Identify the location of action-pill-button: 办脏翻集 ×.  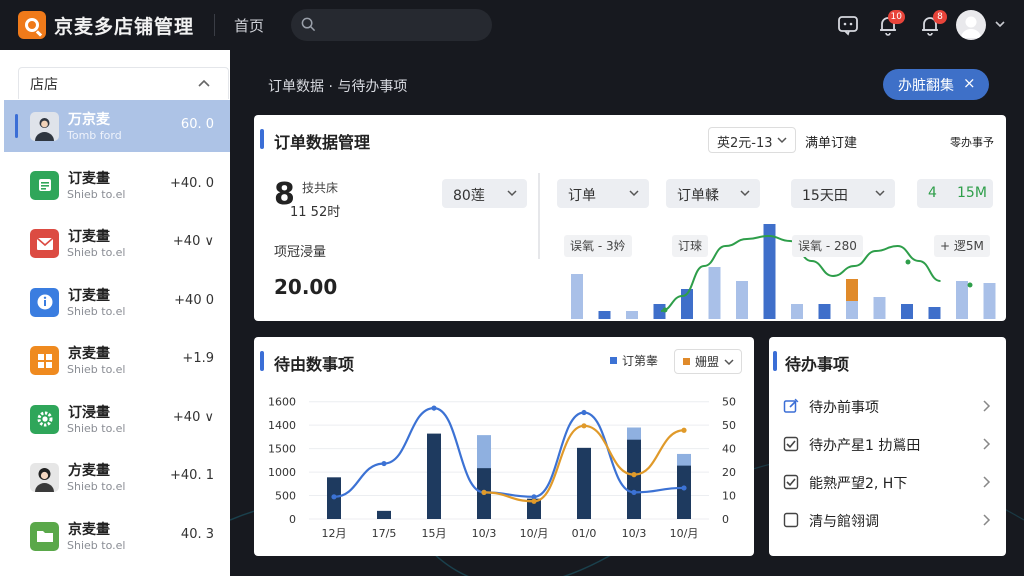
(936, 84).